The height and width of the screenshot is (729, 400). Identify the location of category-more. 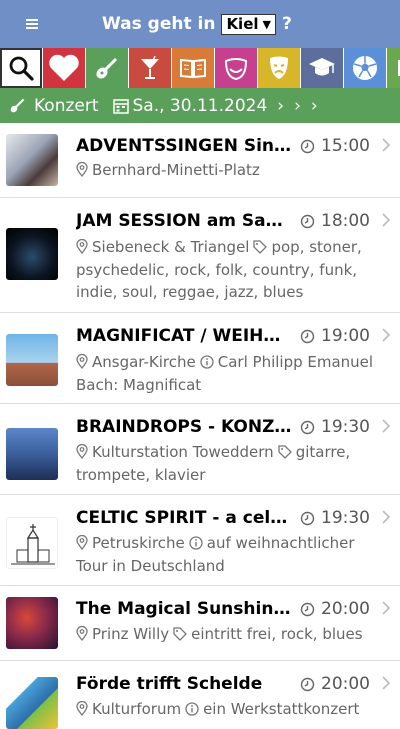
(393, 68).